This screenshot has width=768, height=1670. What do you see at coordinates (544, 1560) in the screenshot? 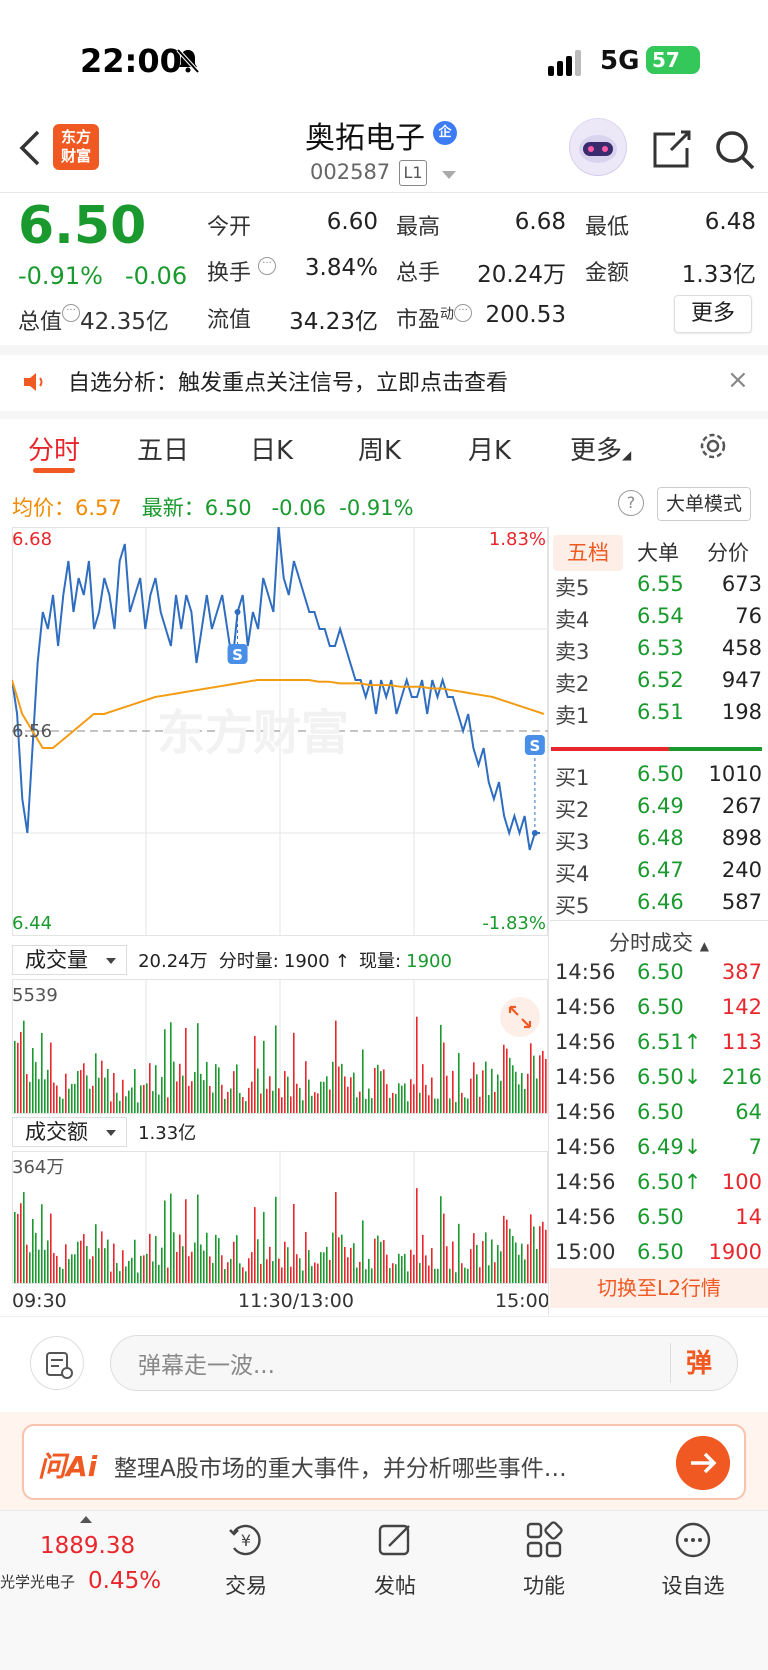
I see `nav-functions: 功能` at bounding box center [544, 1560].